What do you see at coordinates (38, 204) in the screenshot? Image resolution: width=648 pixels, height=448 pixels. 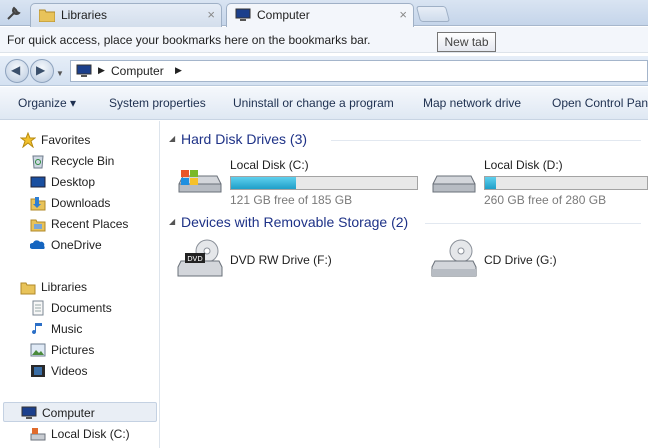 I see `downloads-icon` at bounding box center [38, 204].